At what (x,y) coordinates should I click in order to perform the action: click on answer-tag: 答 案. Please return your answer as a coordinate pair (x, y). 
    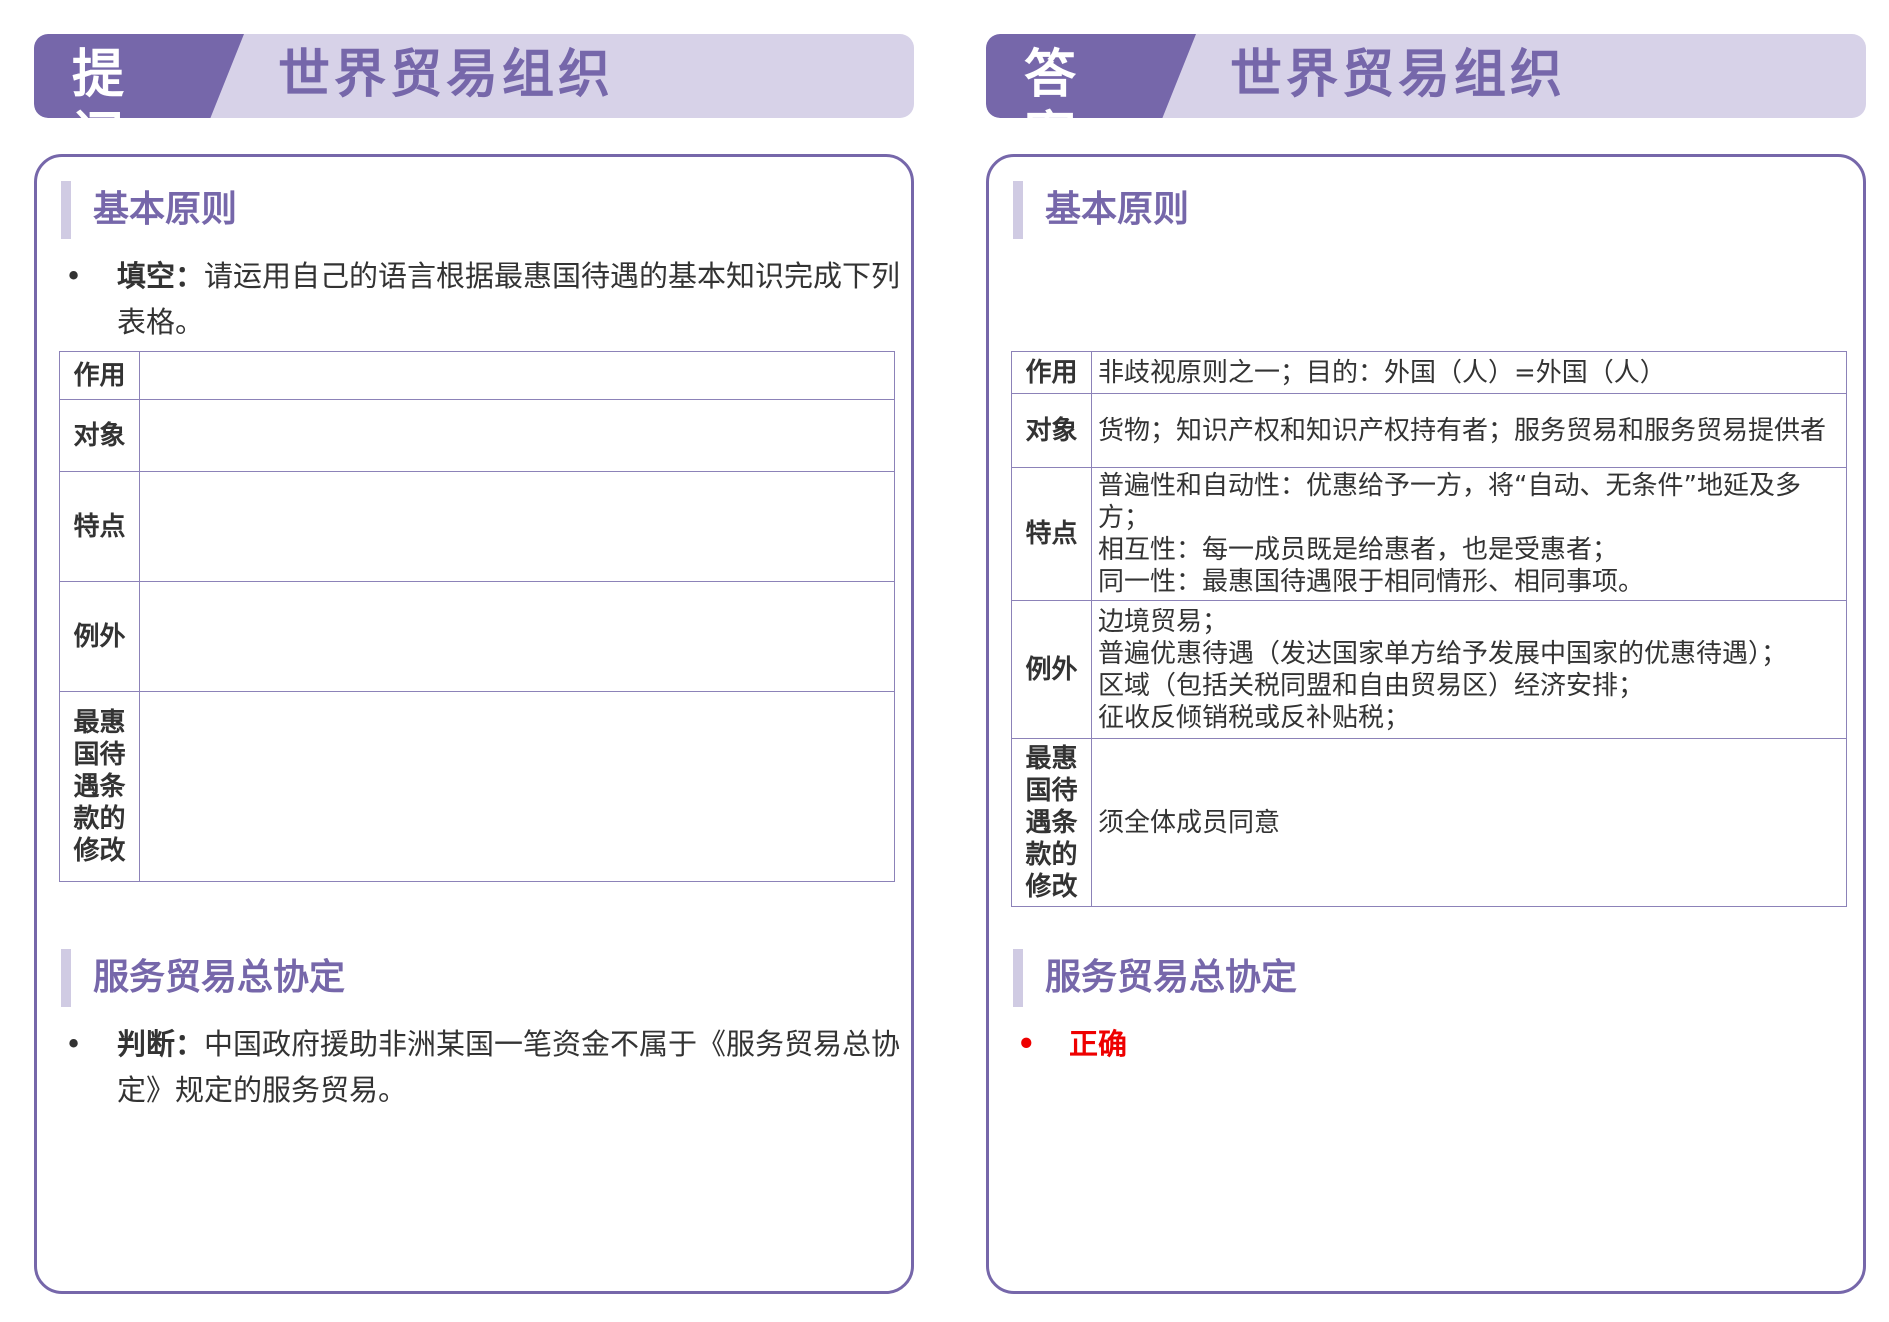
    Looking at the image, I should click on (1091, 76).